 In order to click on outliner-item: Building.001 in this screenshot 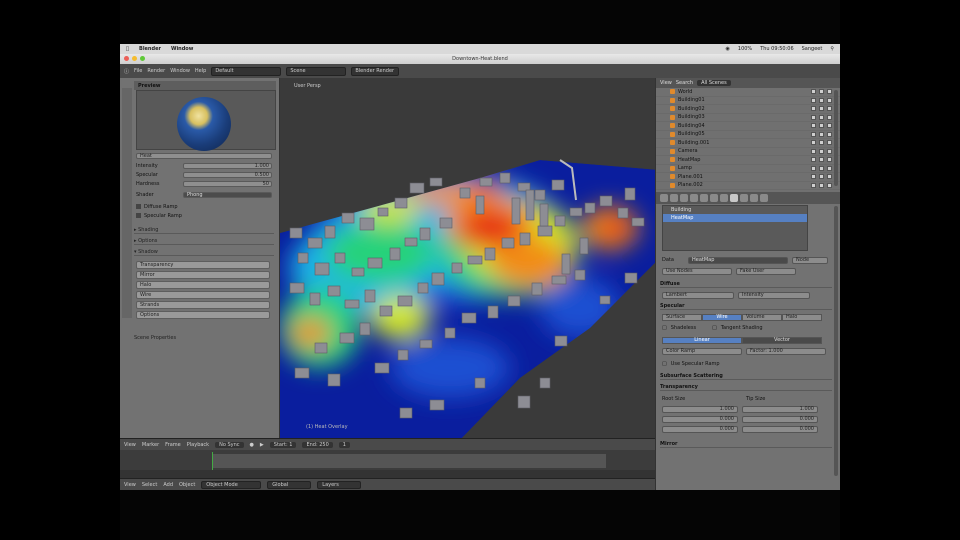, I will do `click(748, 143)`.